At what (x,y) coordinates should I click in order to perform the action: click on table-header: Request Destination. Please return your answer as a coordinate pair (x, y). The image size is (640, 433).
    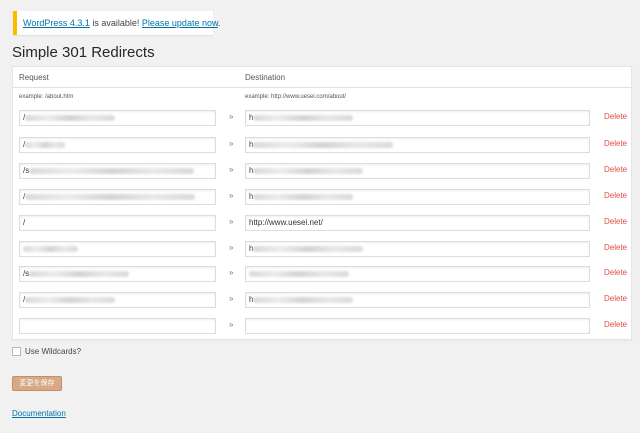
    Looking at the image, I should click on (322, 77).